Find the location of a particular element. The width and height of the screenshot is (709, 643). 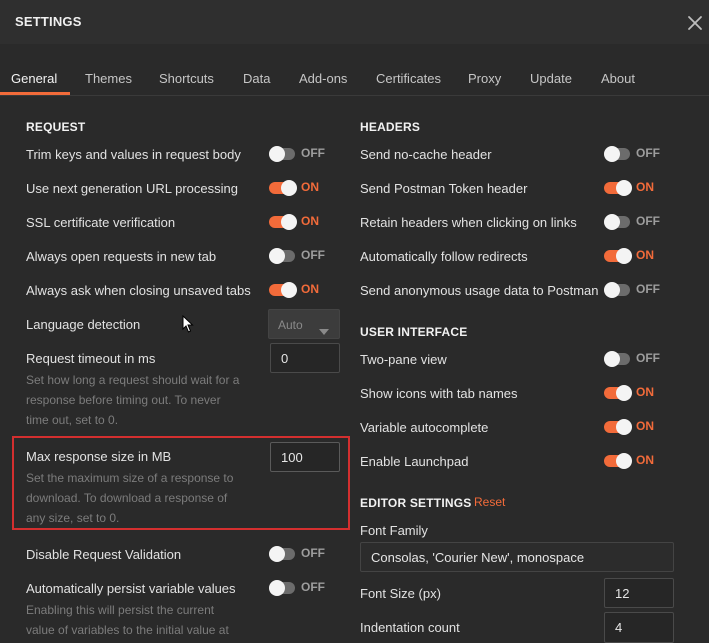

ask-closing-label: Always ask when closing unsaved tabs is located at coordinates (138, 290).